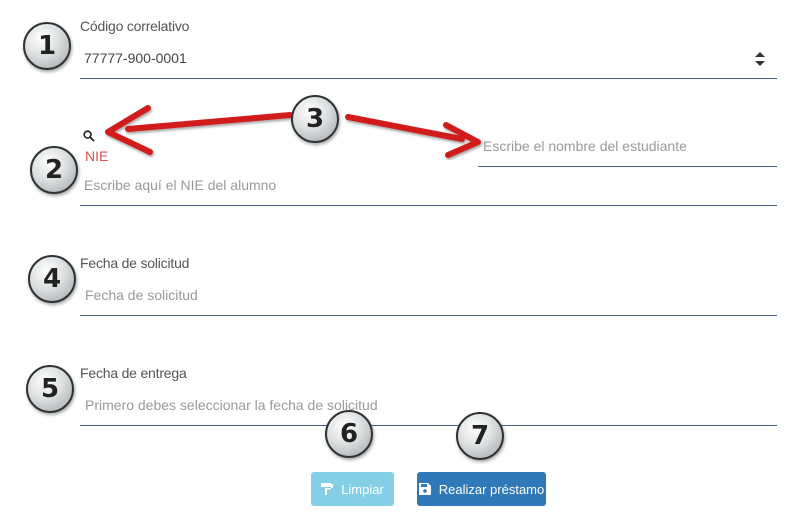 Image resolution: width=787 pixels, height=522 pixels. What do you see at coordinates (315, 119) in the screenshot?
I see `annotation-badge-3: 3` at bounding box center [315, 119].